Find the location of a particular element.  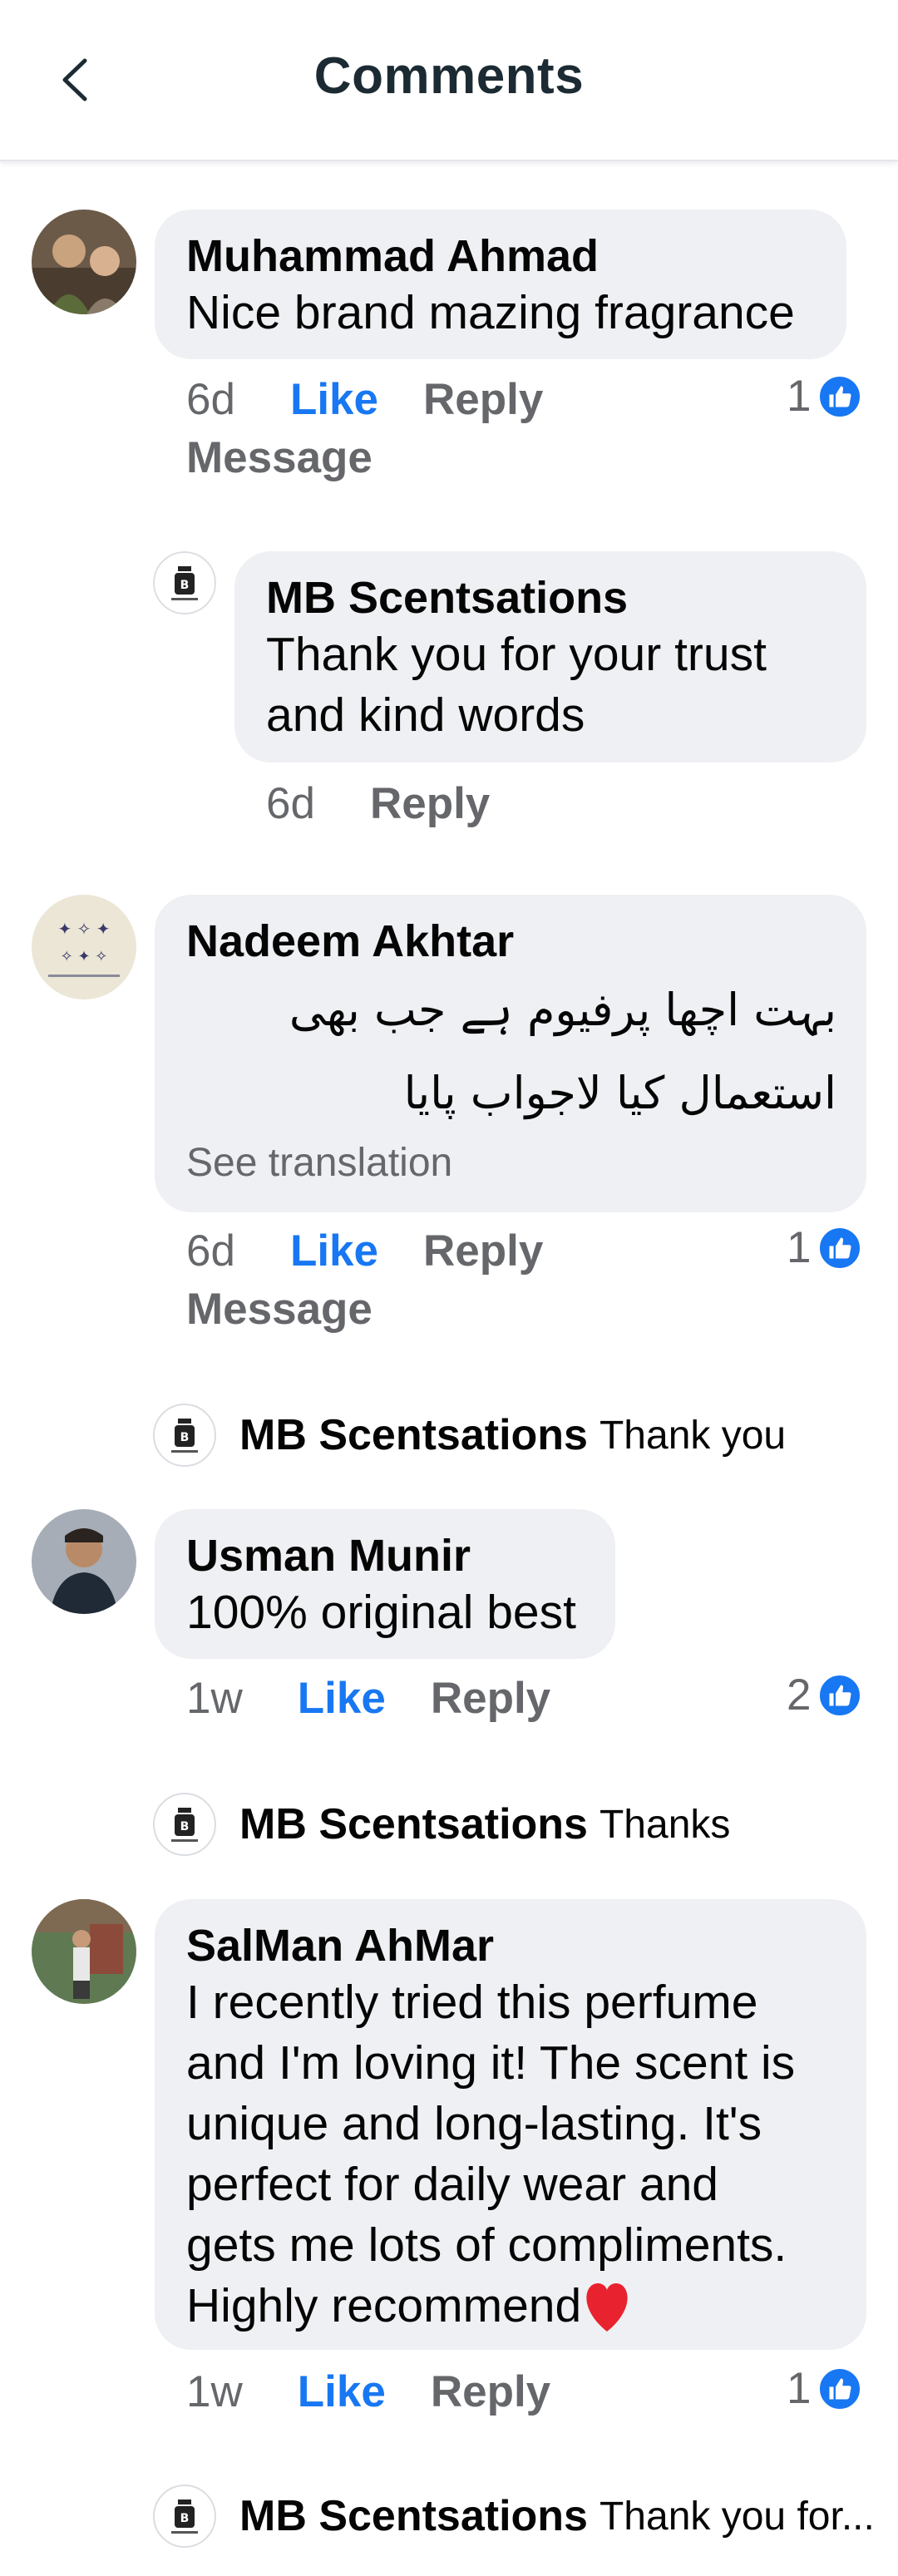

comment-text-line: I recently tried this perfume is located at coordinates (472, 2003).